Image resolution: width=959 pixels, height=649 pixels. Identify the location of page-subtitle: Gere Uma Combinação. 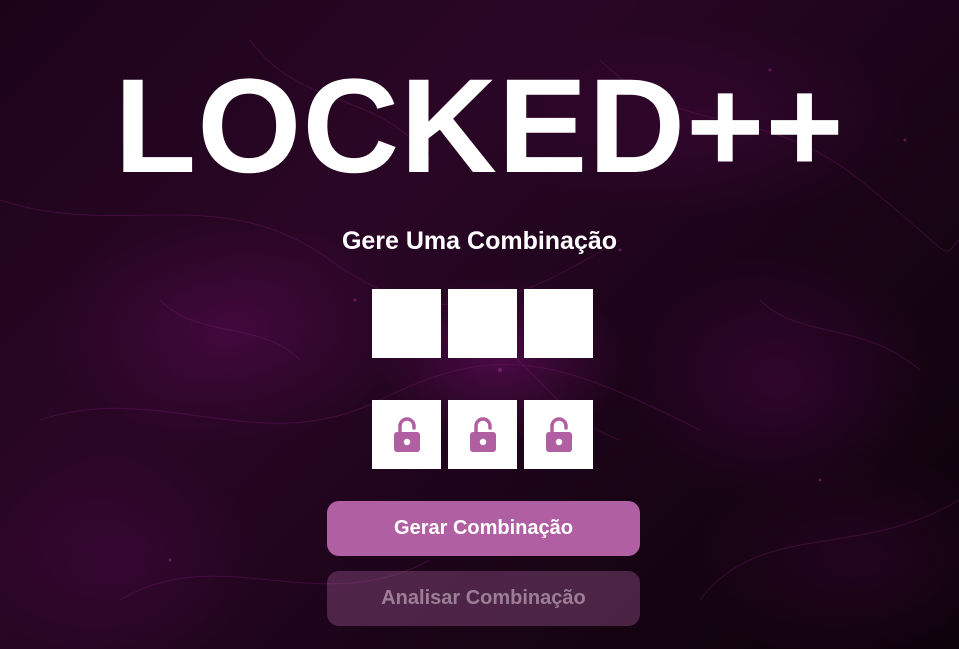
(479, 241).